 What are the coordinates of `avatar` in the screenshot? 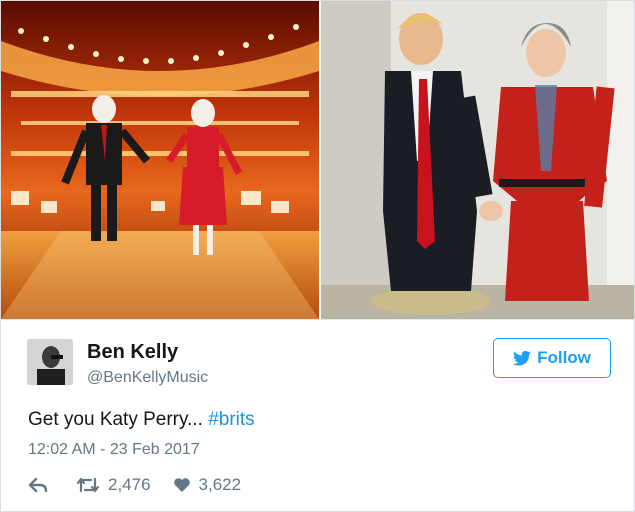 It's located at (50, 362).